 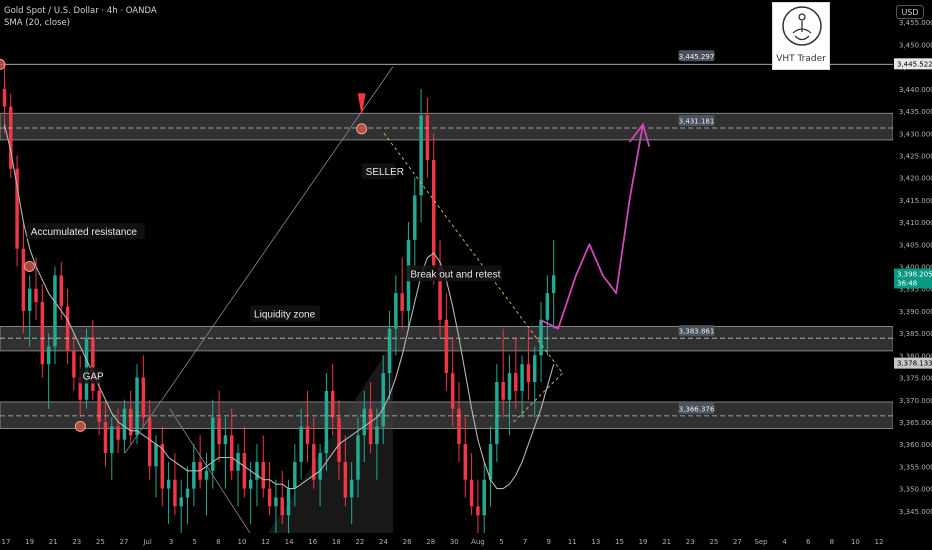 I want to click on x-tick-7: 3, so click(x=171, y=542).